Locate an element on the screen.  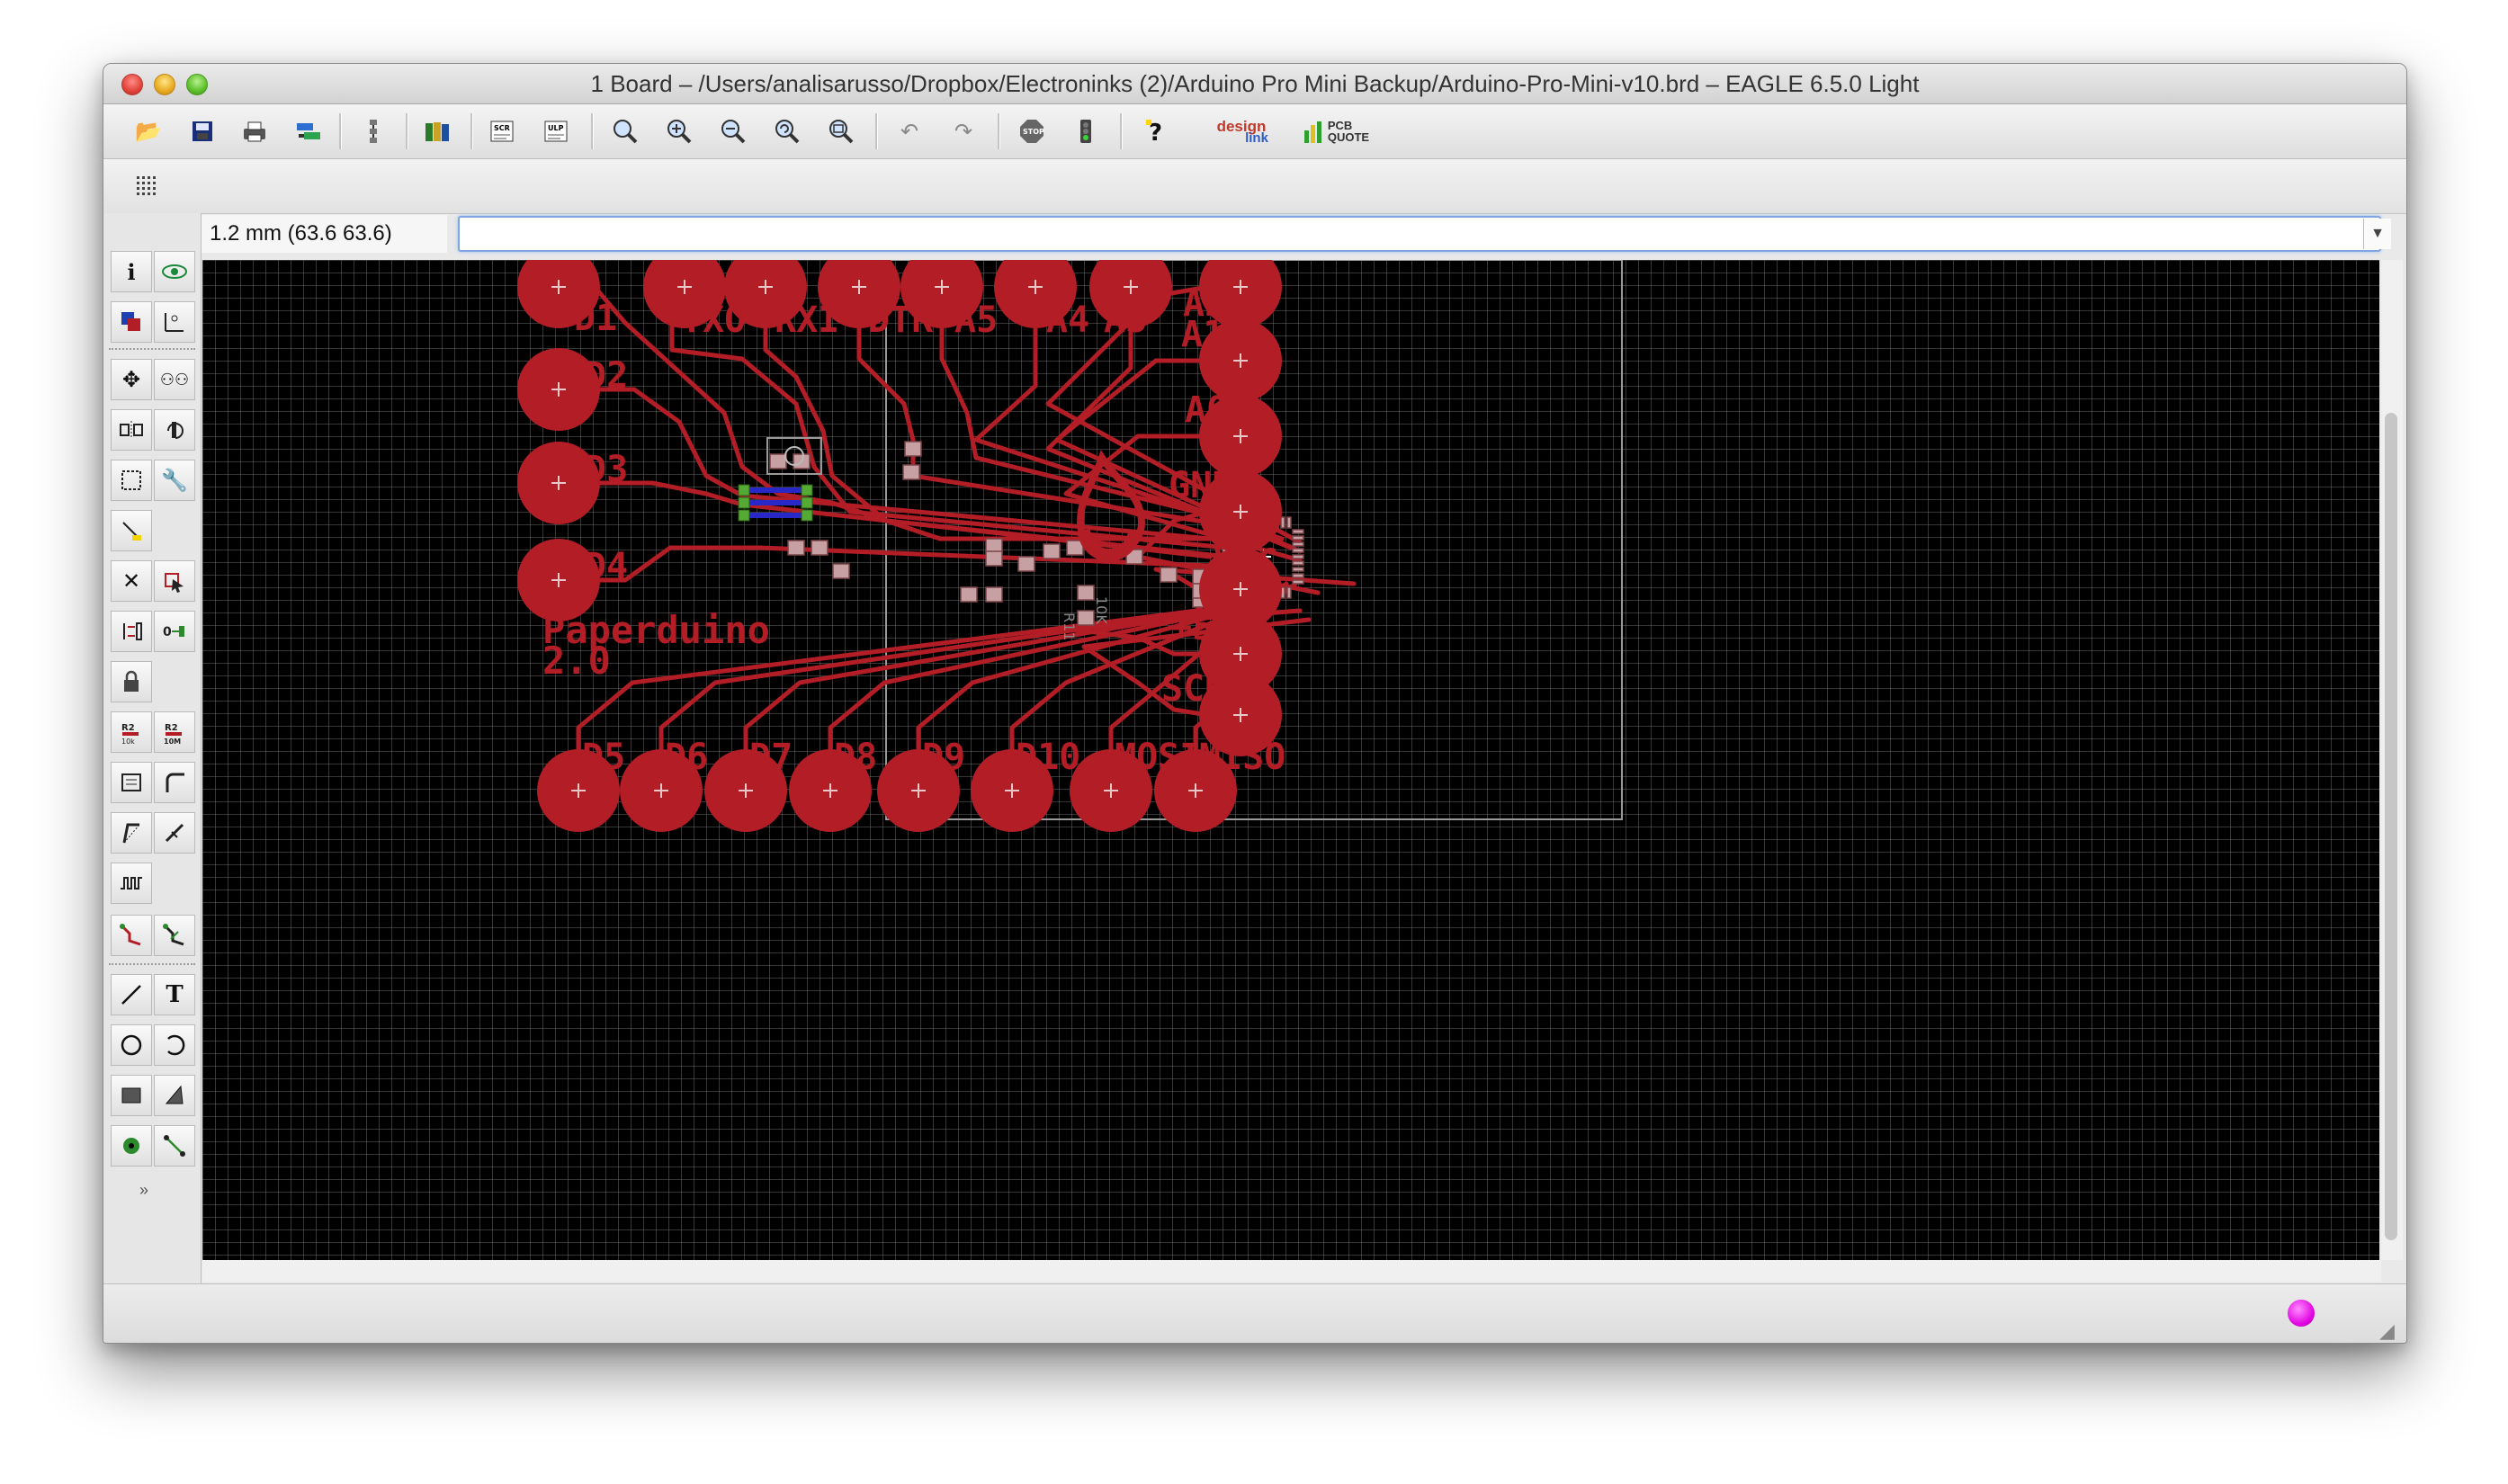
undo-icon: ↶ is located at coordinates (909, 131).